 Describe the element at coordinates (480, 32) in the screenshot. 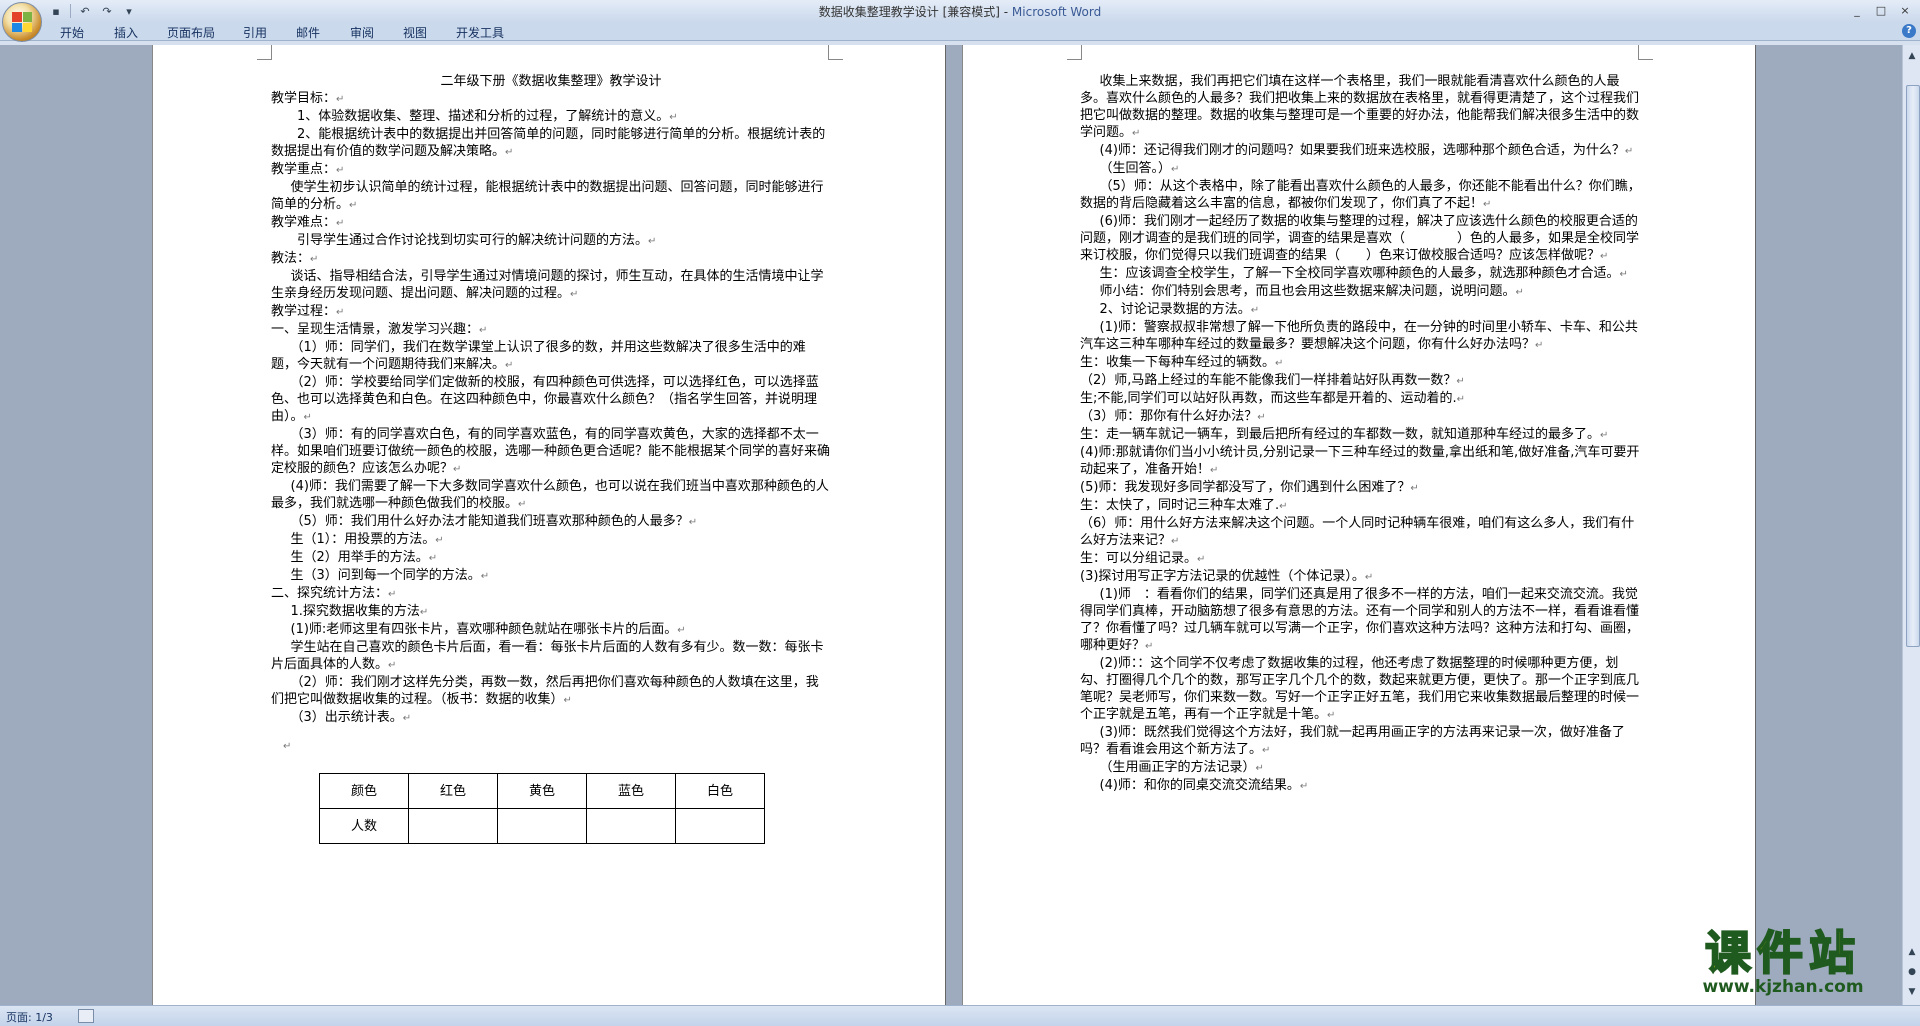

I see `tab-developer: 开发工具` at that location.